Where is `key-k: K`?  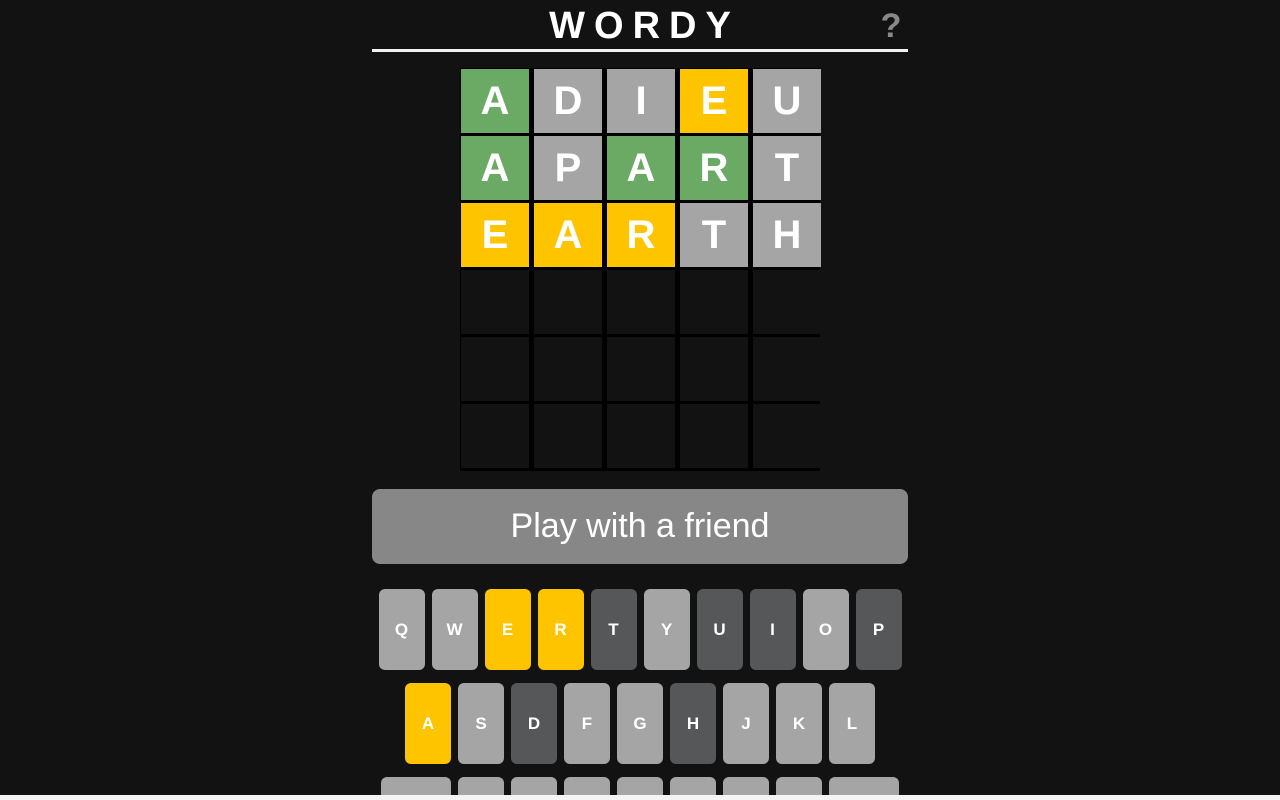 key-k: K is located at coordinates (799, 723).